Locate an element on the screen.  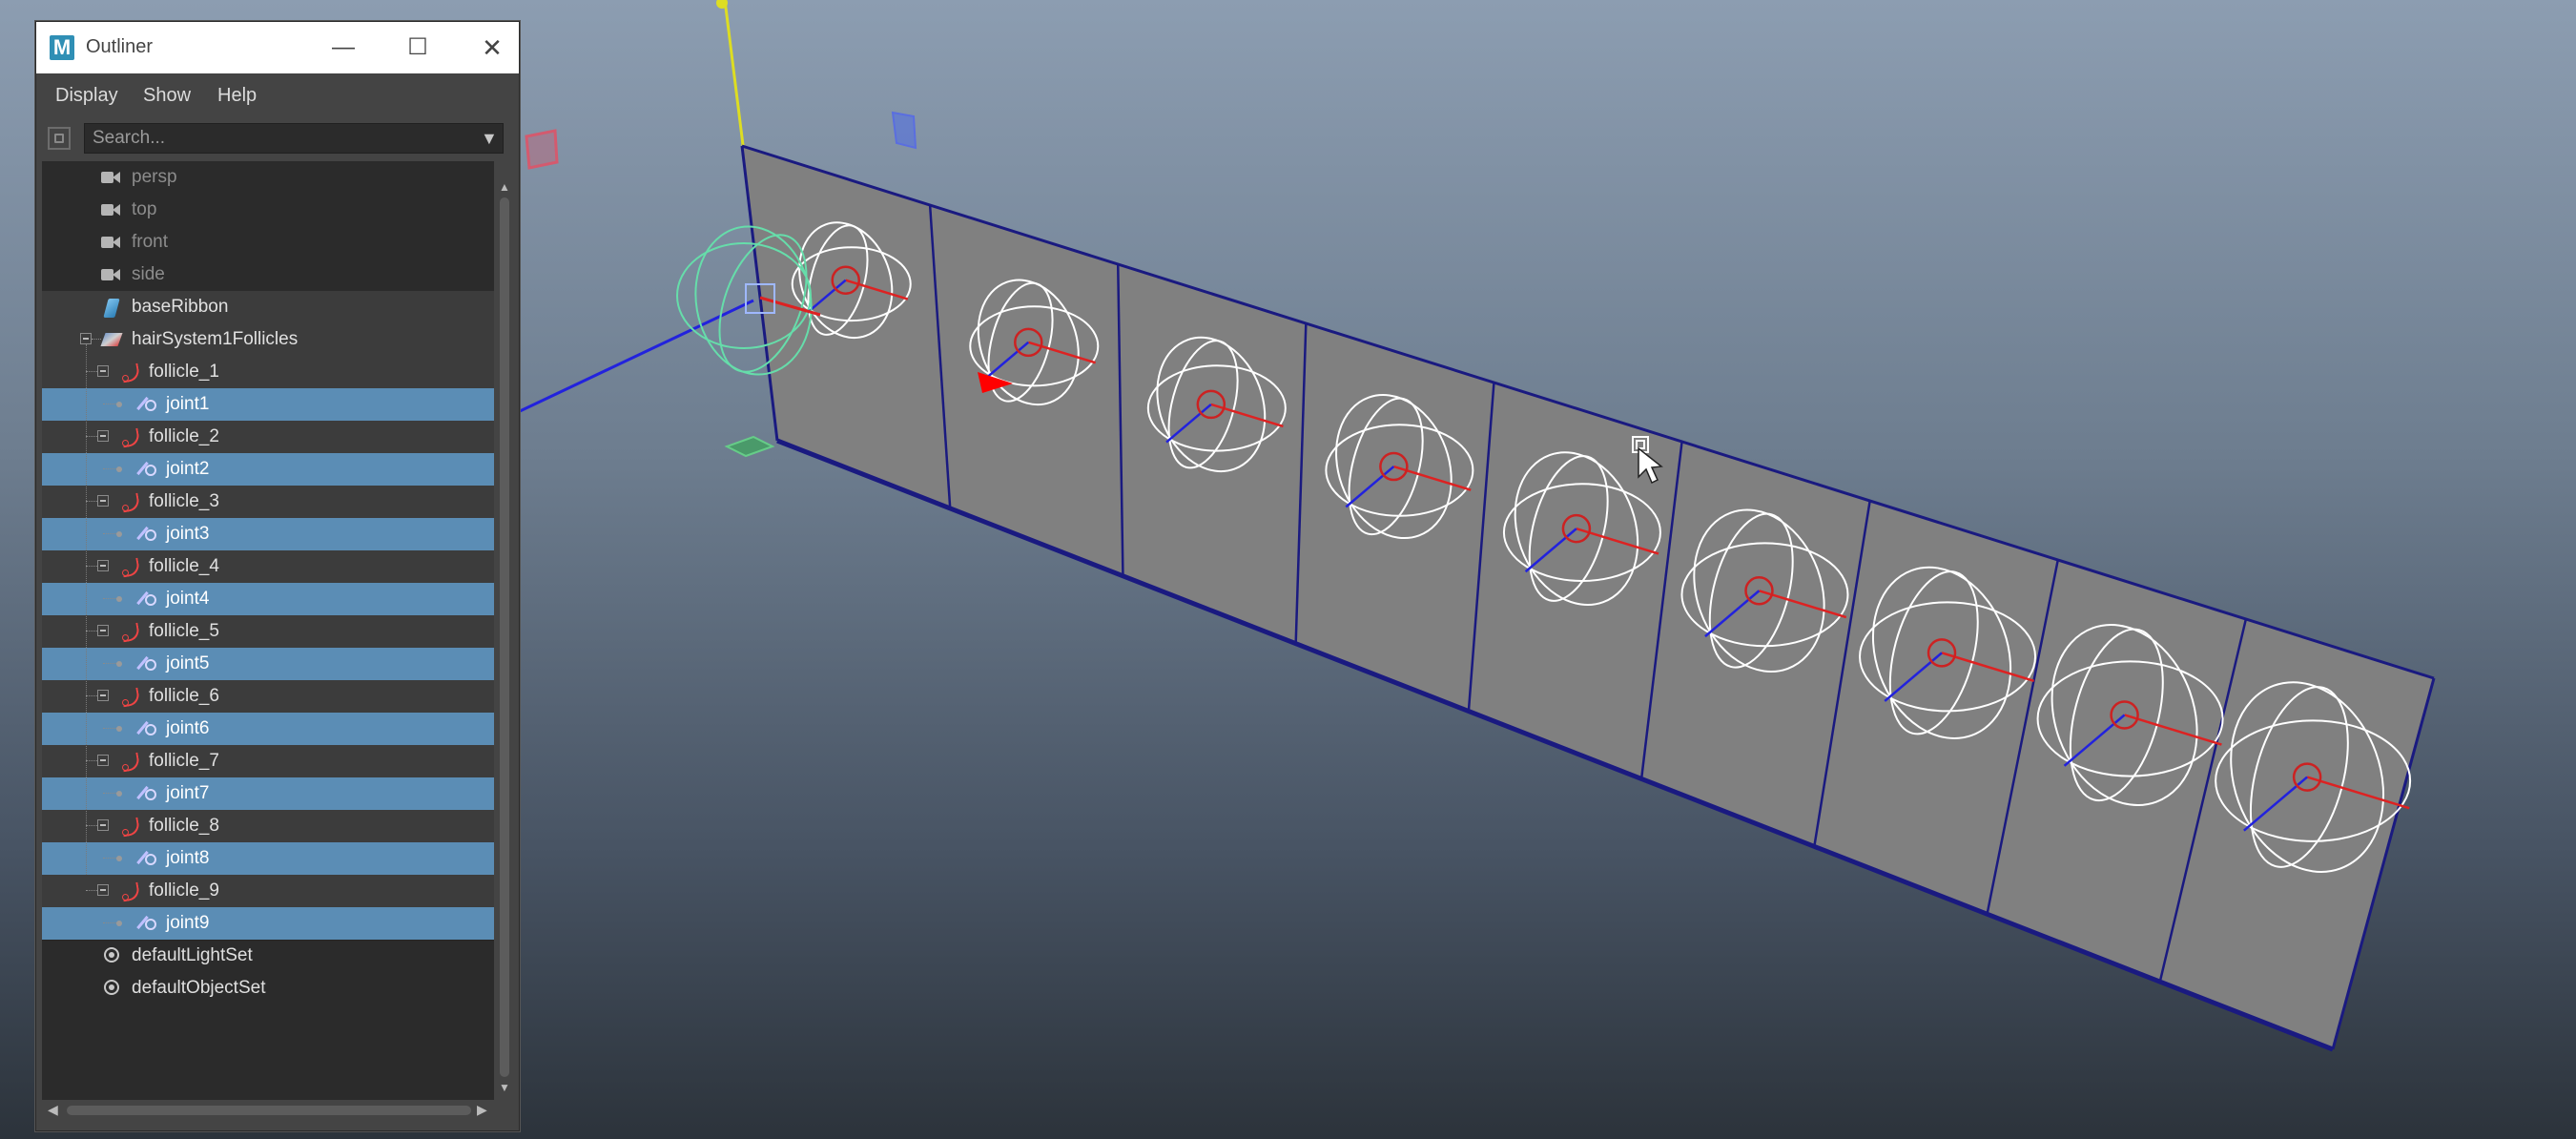
horizontal-scrollbar: ◀ ▶ is located at coordinates (268, 1110).